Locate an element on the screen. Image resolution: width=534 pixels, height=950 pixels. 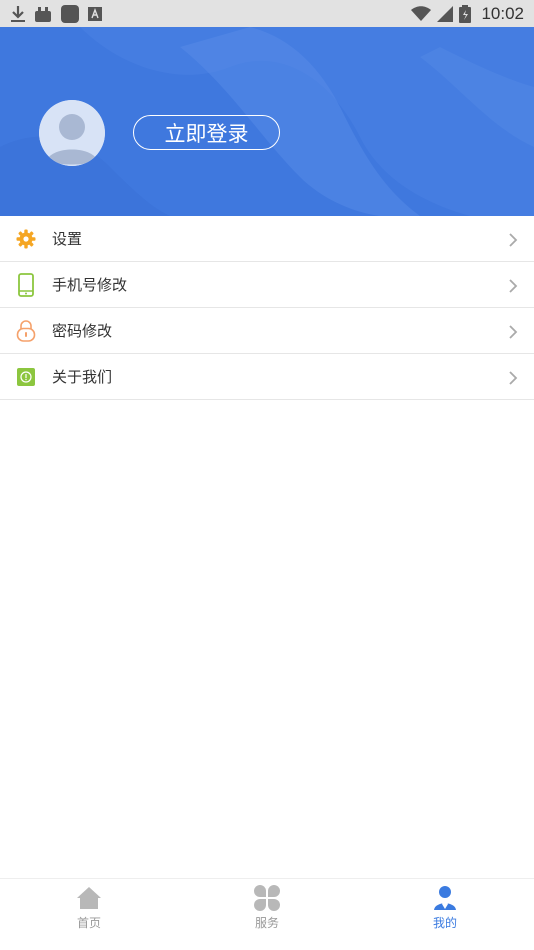
menu-item-about-us: 关于我们 is located at coordinates (267, 377).